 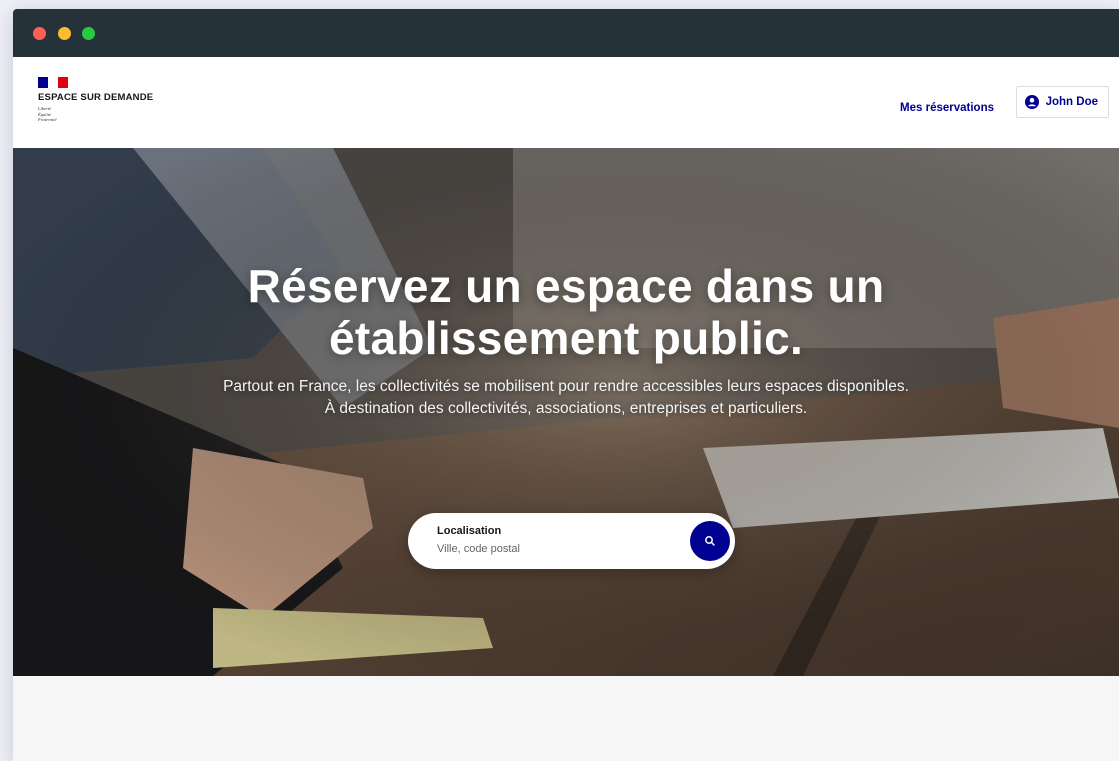 What do you see at coordinates (947, 108) in the screenshot?
I see `my-reservations-link: Mes réservations` at bounding box center [947, 108].